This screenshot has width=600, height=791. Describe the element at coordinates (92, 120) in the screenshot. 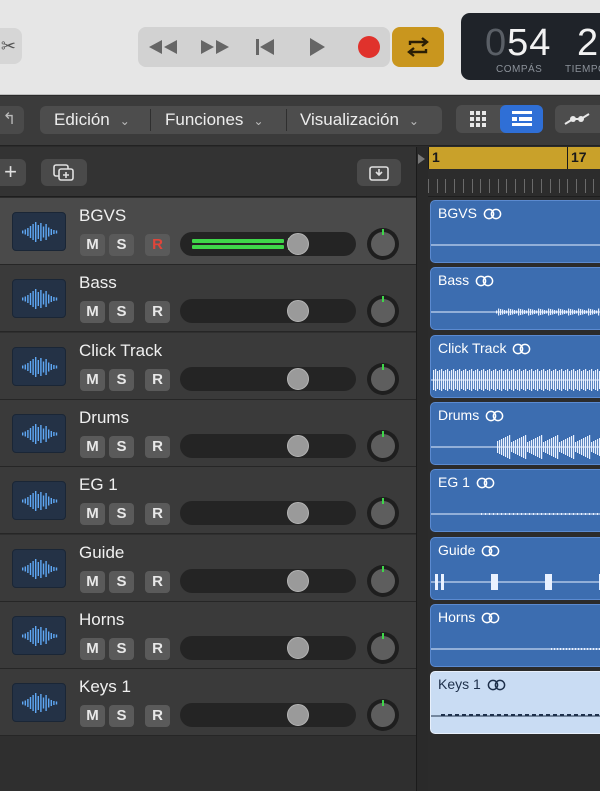

I see `menu-edit: Edición ⌄` at that location.